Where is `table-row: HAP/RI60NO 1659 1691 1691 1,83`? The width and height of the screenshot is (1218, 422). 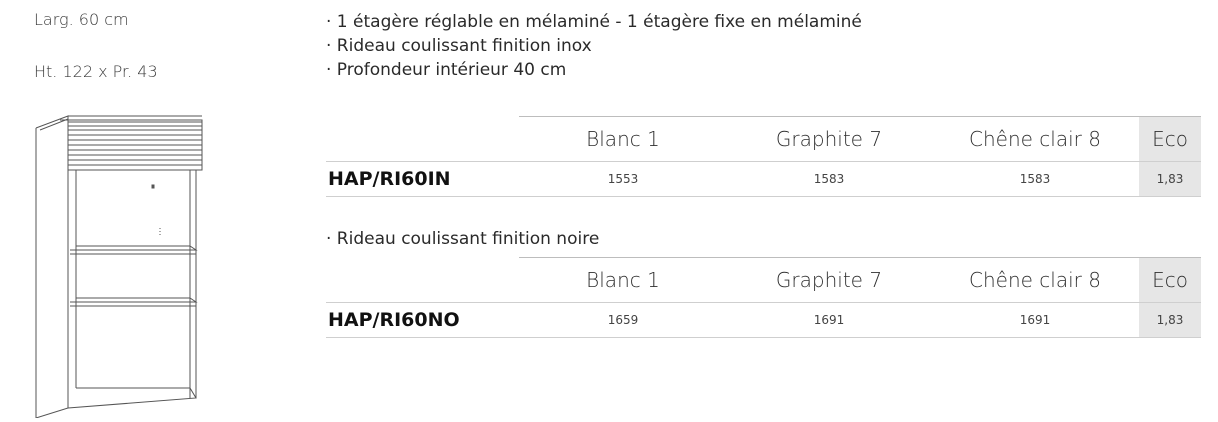
table-row: HAP/RI60NO 1659 1691 1691 1,83 is located at coordinates (763, 320).